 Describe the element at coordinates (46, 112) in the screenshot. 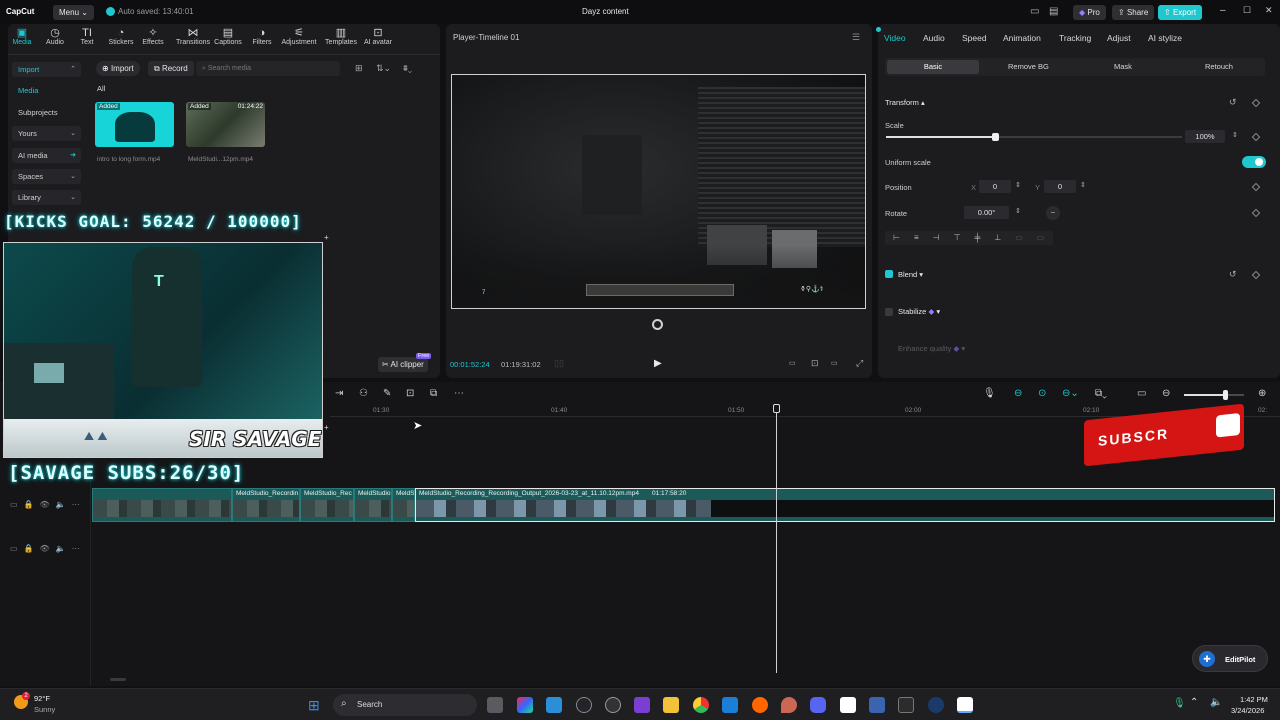

I see `sidebar-item-subprojects: Subprojects` at that location.